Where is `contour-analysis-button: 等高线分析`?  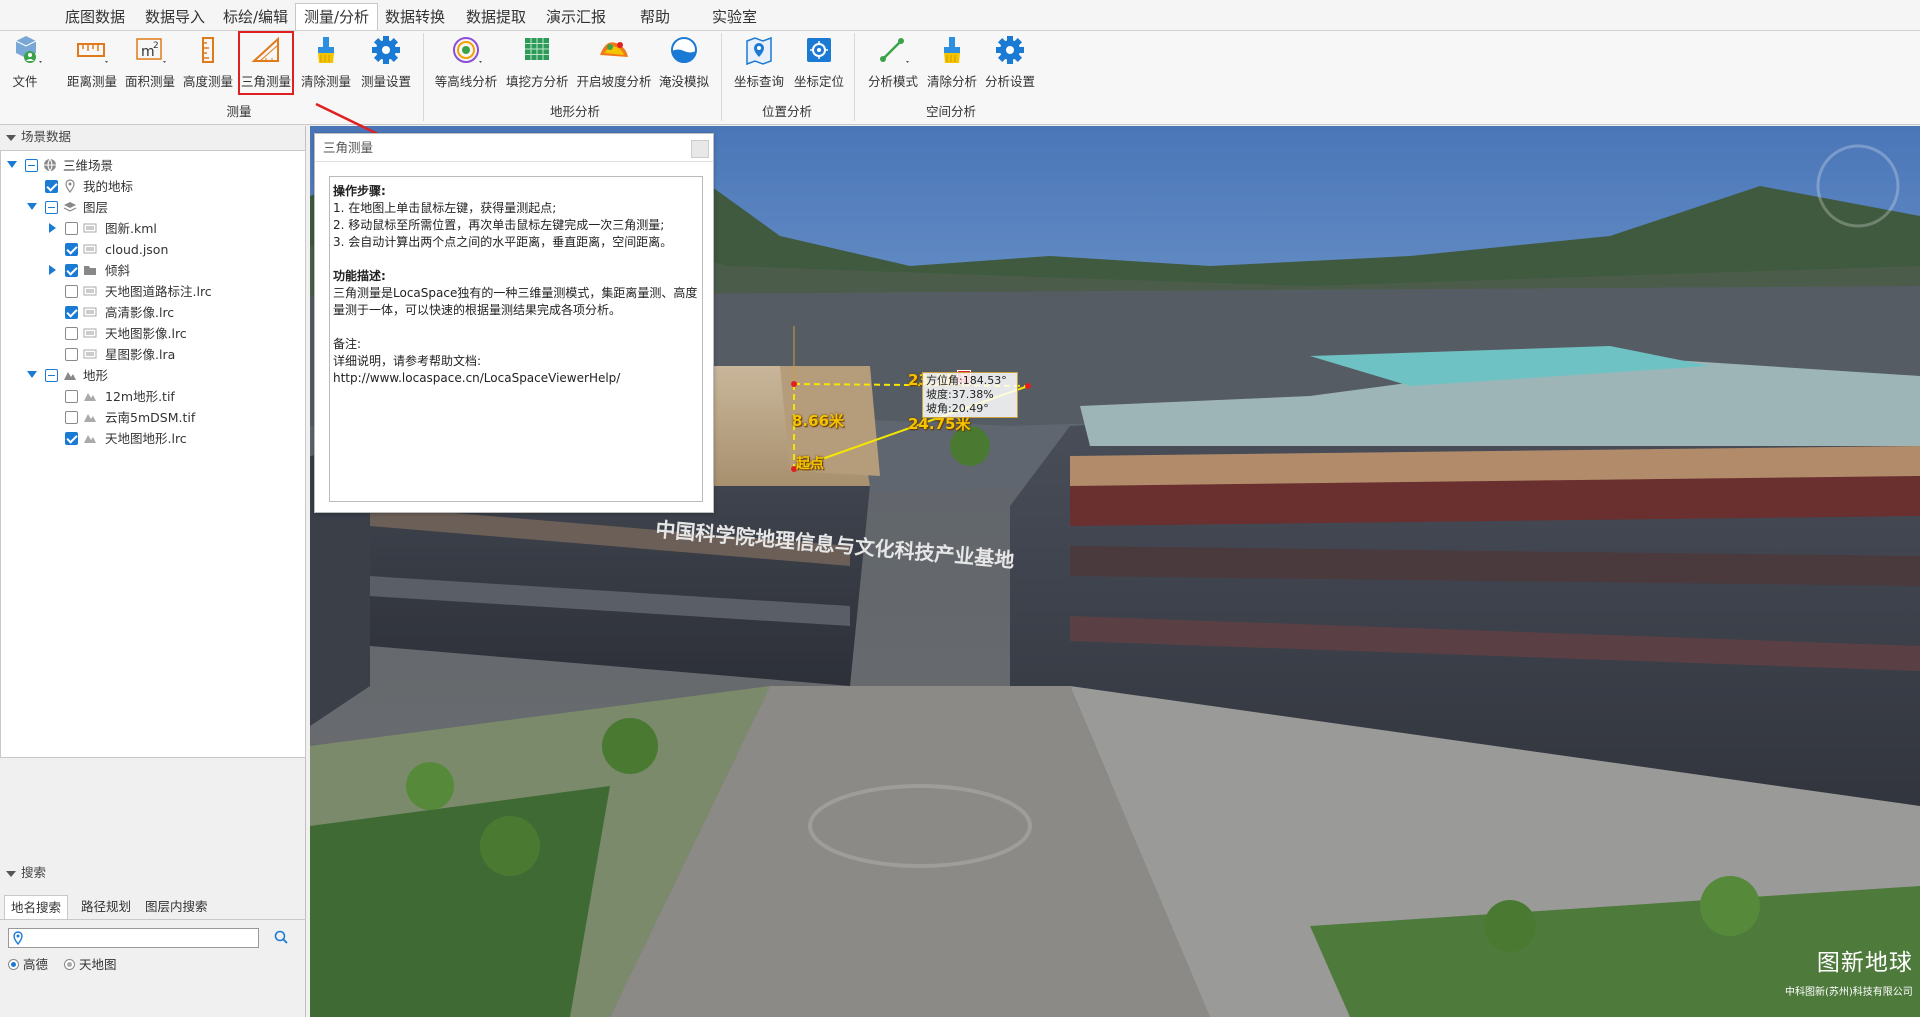
contour-analysis-button: 等高线分析 is located at coordinates (466, 63).